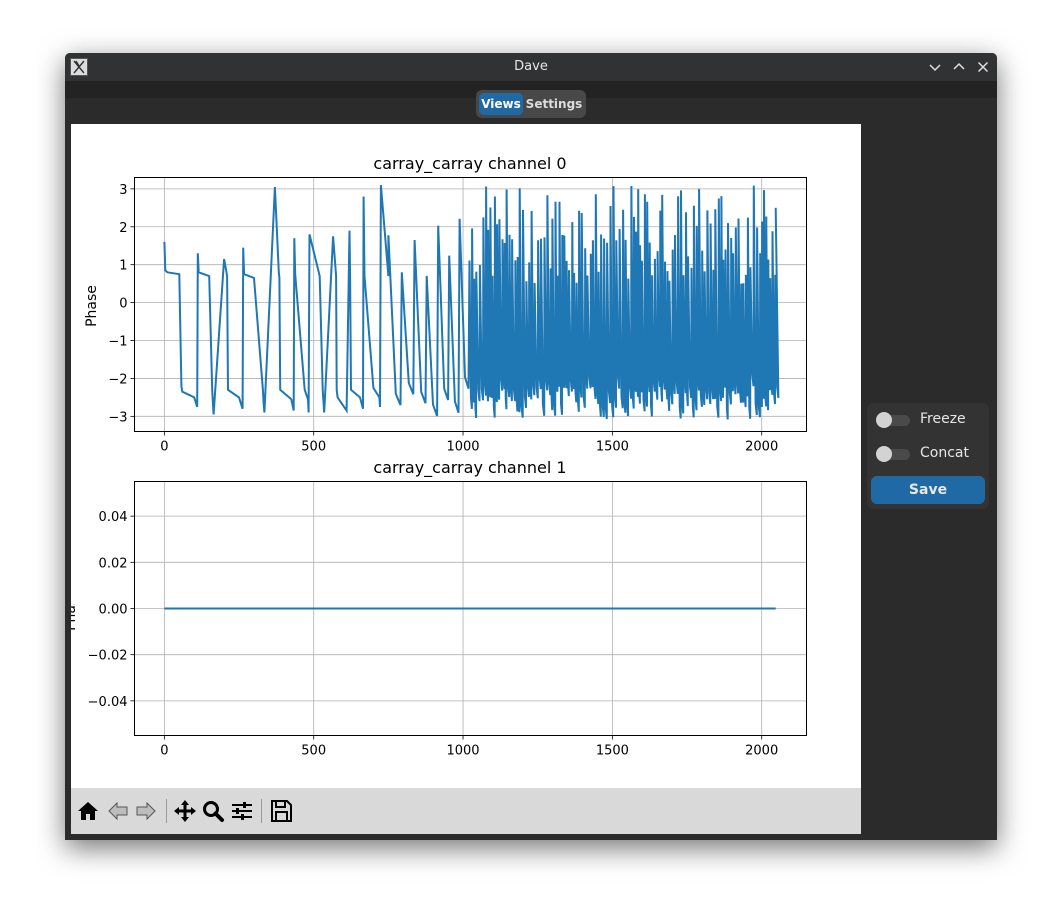 The height and width of the screenshot is (917, 1062). I want to click on back-button, so click(118, 811).